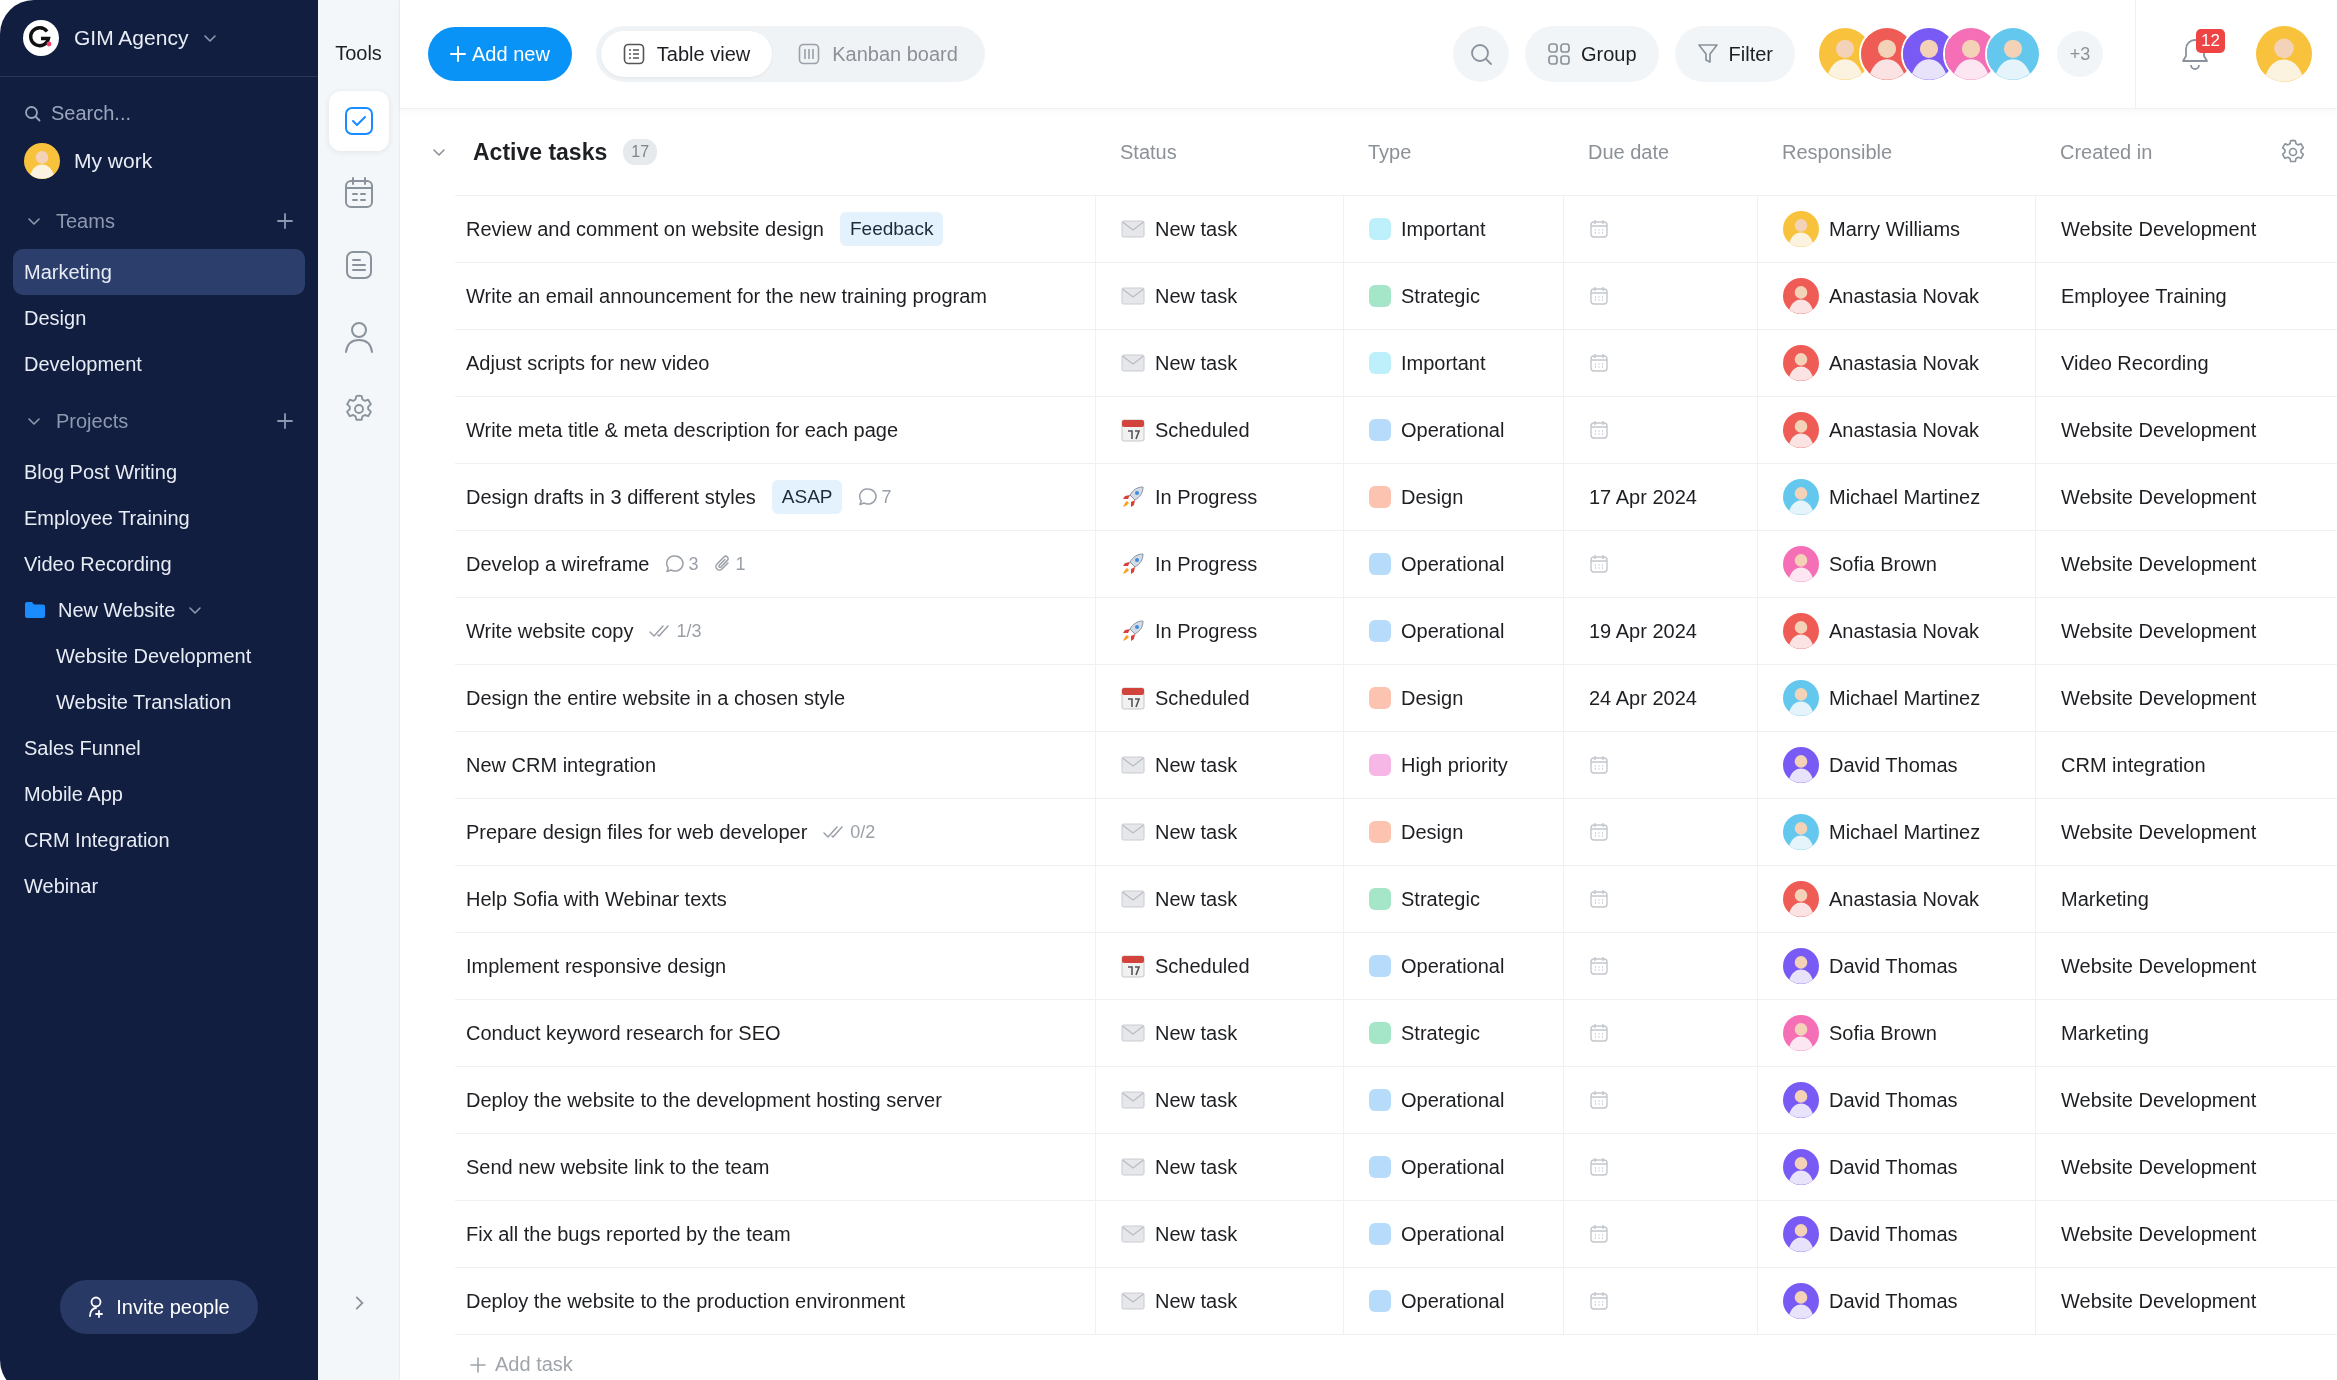 The height and width of the screenshot is (1380, 2337). Describe the element at coordinates (704, 1100) in the screenshot. I see `task-title: Deploy the website to the development hosting server` at that location.